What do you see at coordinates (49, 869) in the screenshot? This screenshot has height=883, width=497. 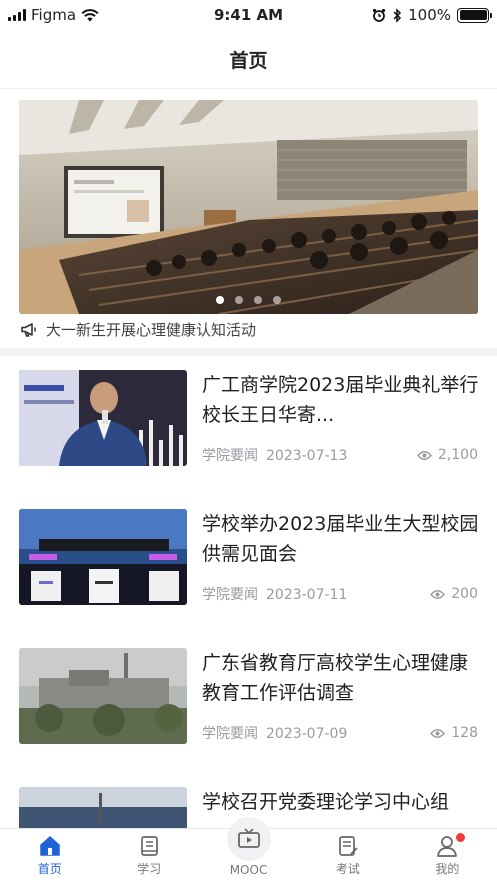 I see `tab-label: 首页` at bounding box center [49, 869].